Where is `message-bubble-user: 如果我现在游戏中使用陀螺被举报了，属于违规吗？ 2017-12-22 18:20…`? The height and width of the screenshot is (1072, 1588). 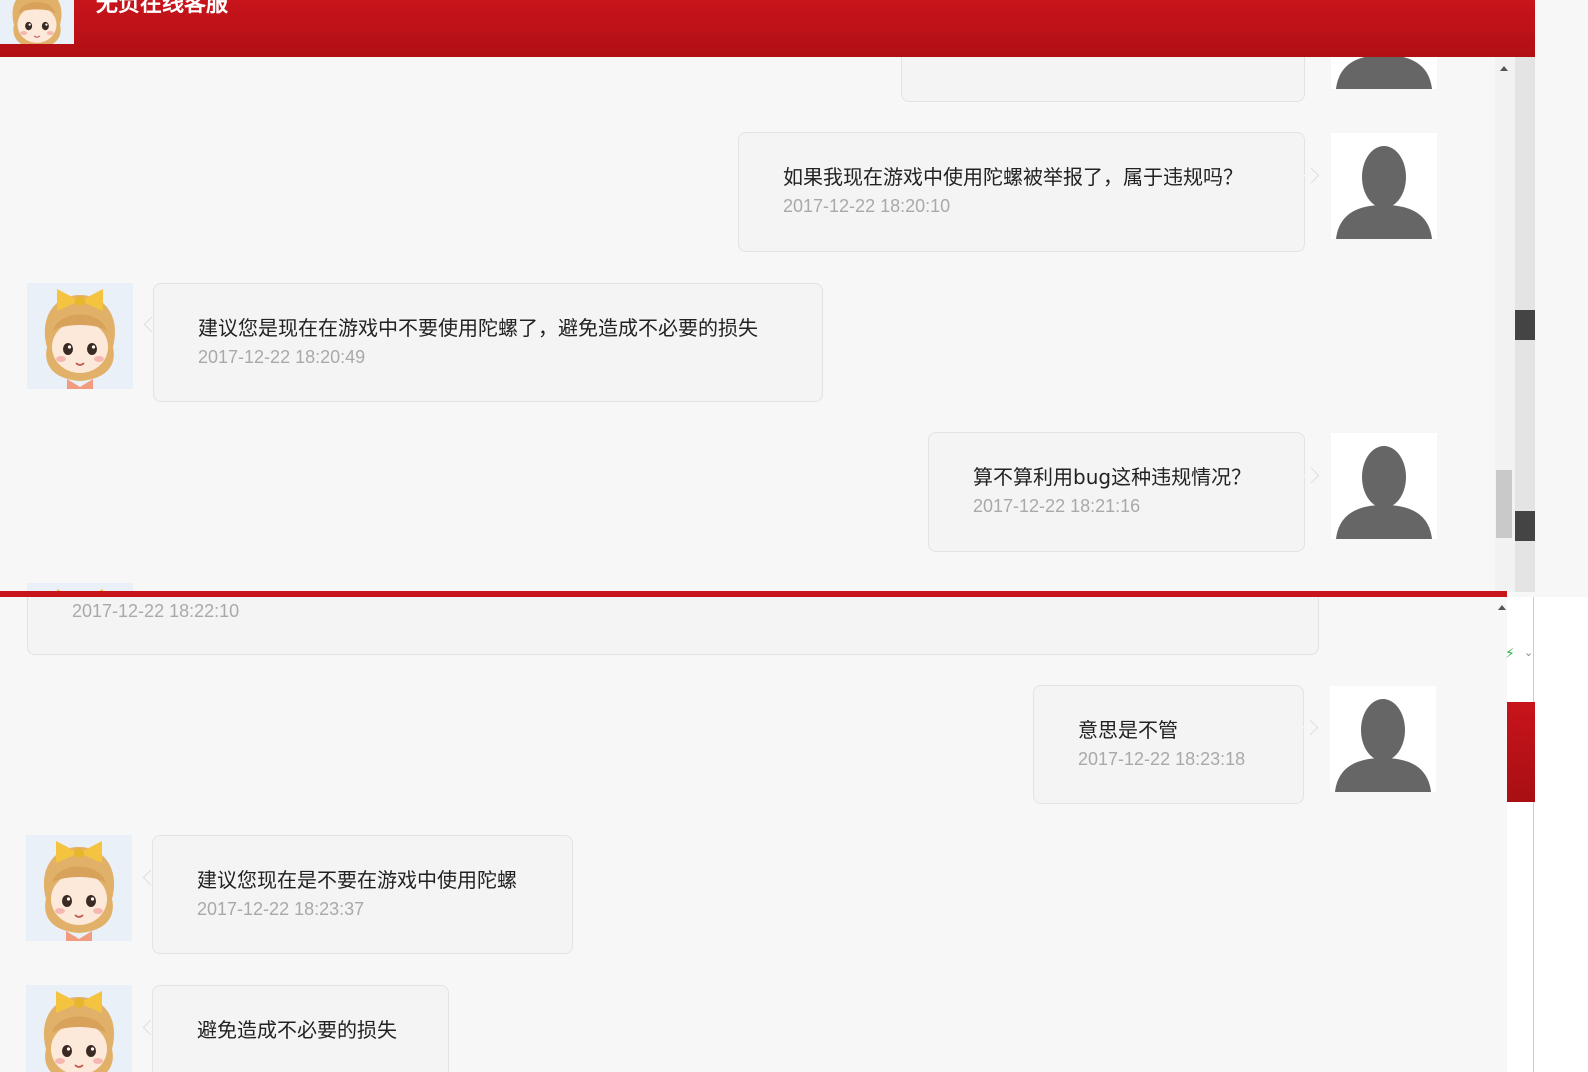 message-bubble-user: 如果我现在游戏中使用陀螺被举报了，属于违规吗？ 2017-12-22 18:20… is located at coordinates (1021, 192).